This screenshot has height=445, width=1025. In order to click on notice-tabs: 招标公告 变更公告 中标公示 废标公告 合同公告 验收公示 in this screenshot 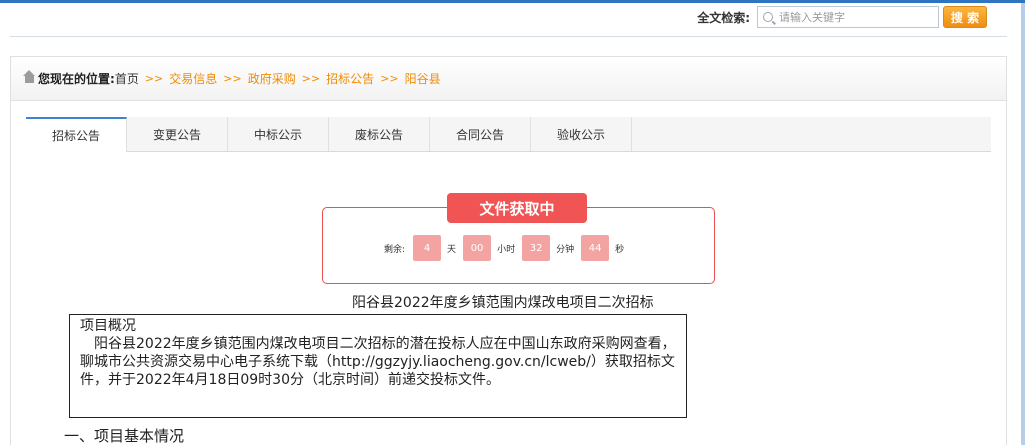, I will do `click(508, 134)`.